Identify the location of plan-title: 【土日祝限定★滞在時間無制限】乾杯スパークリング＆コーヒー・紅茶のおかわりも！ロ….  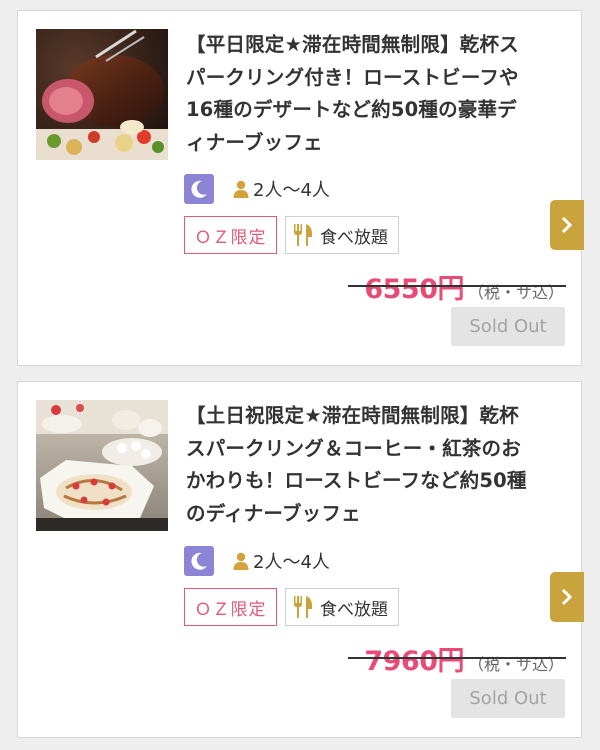
(358, 465).